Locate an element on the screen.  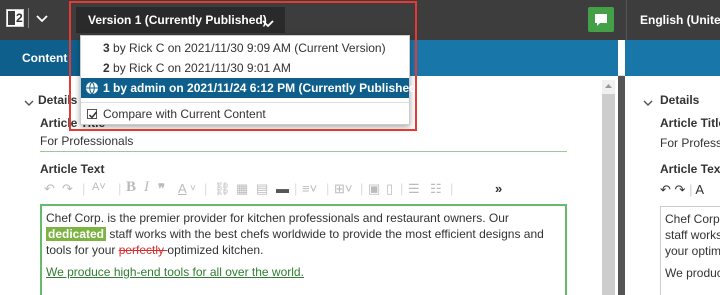
layout-chevron-down-icon is located at coordinates (42, 18).